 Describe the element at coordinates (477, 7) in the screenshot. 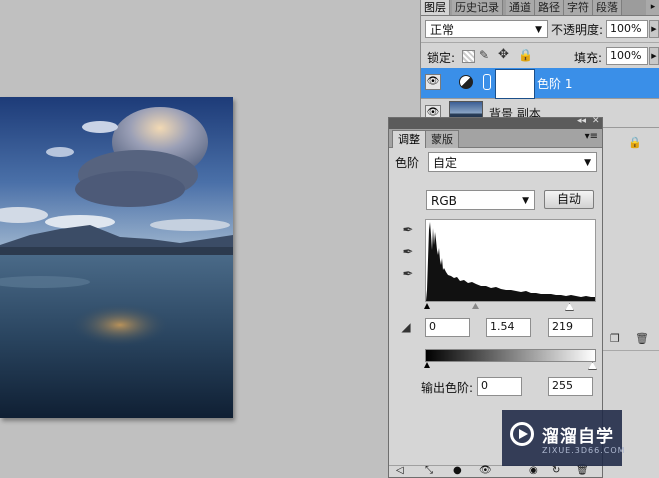

I see `tab-history: 历史记录` at that location.